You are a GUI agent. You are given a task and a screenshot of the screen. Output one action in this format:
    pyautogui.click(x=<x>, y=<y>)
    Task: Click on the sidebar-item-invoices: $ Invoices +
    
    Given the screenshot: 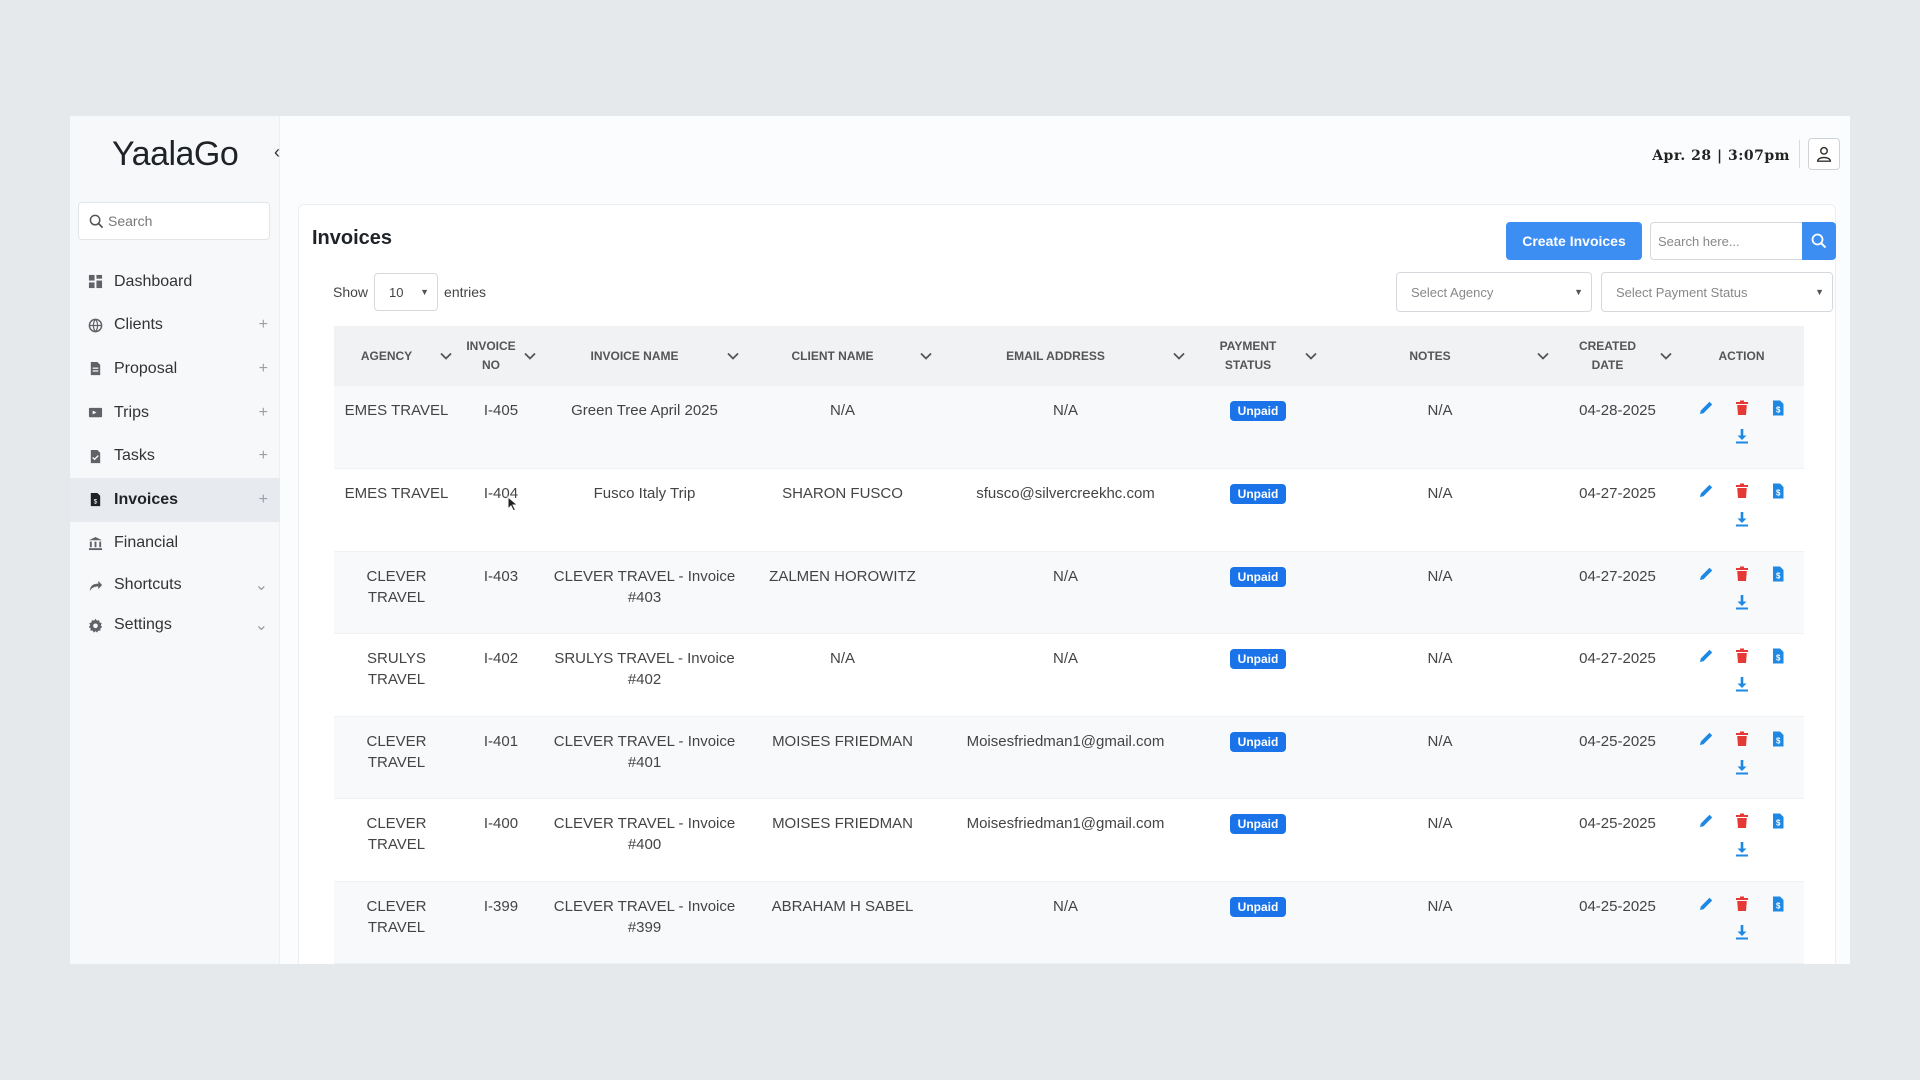 What is the action you would take?
    pyautogui.click(x=175, y=499)
    